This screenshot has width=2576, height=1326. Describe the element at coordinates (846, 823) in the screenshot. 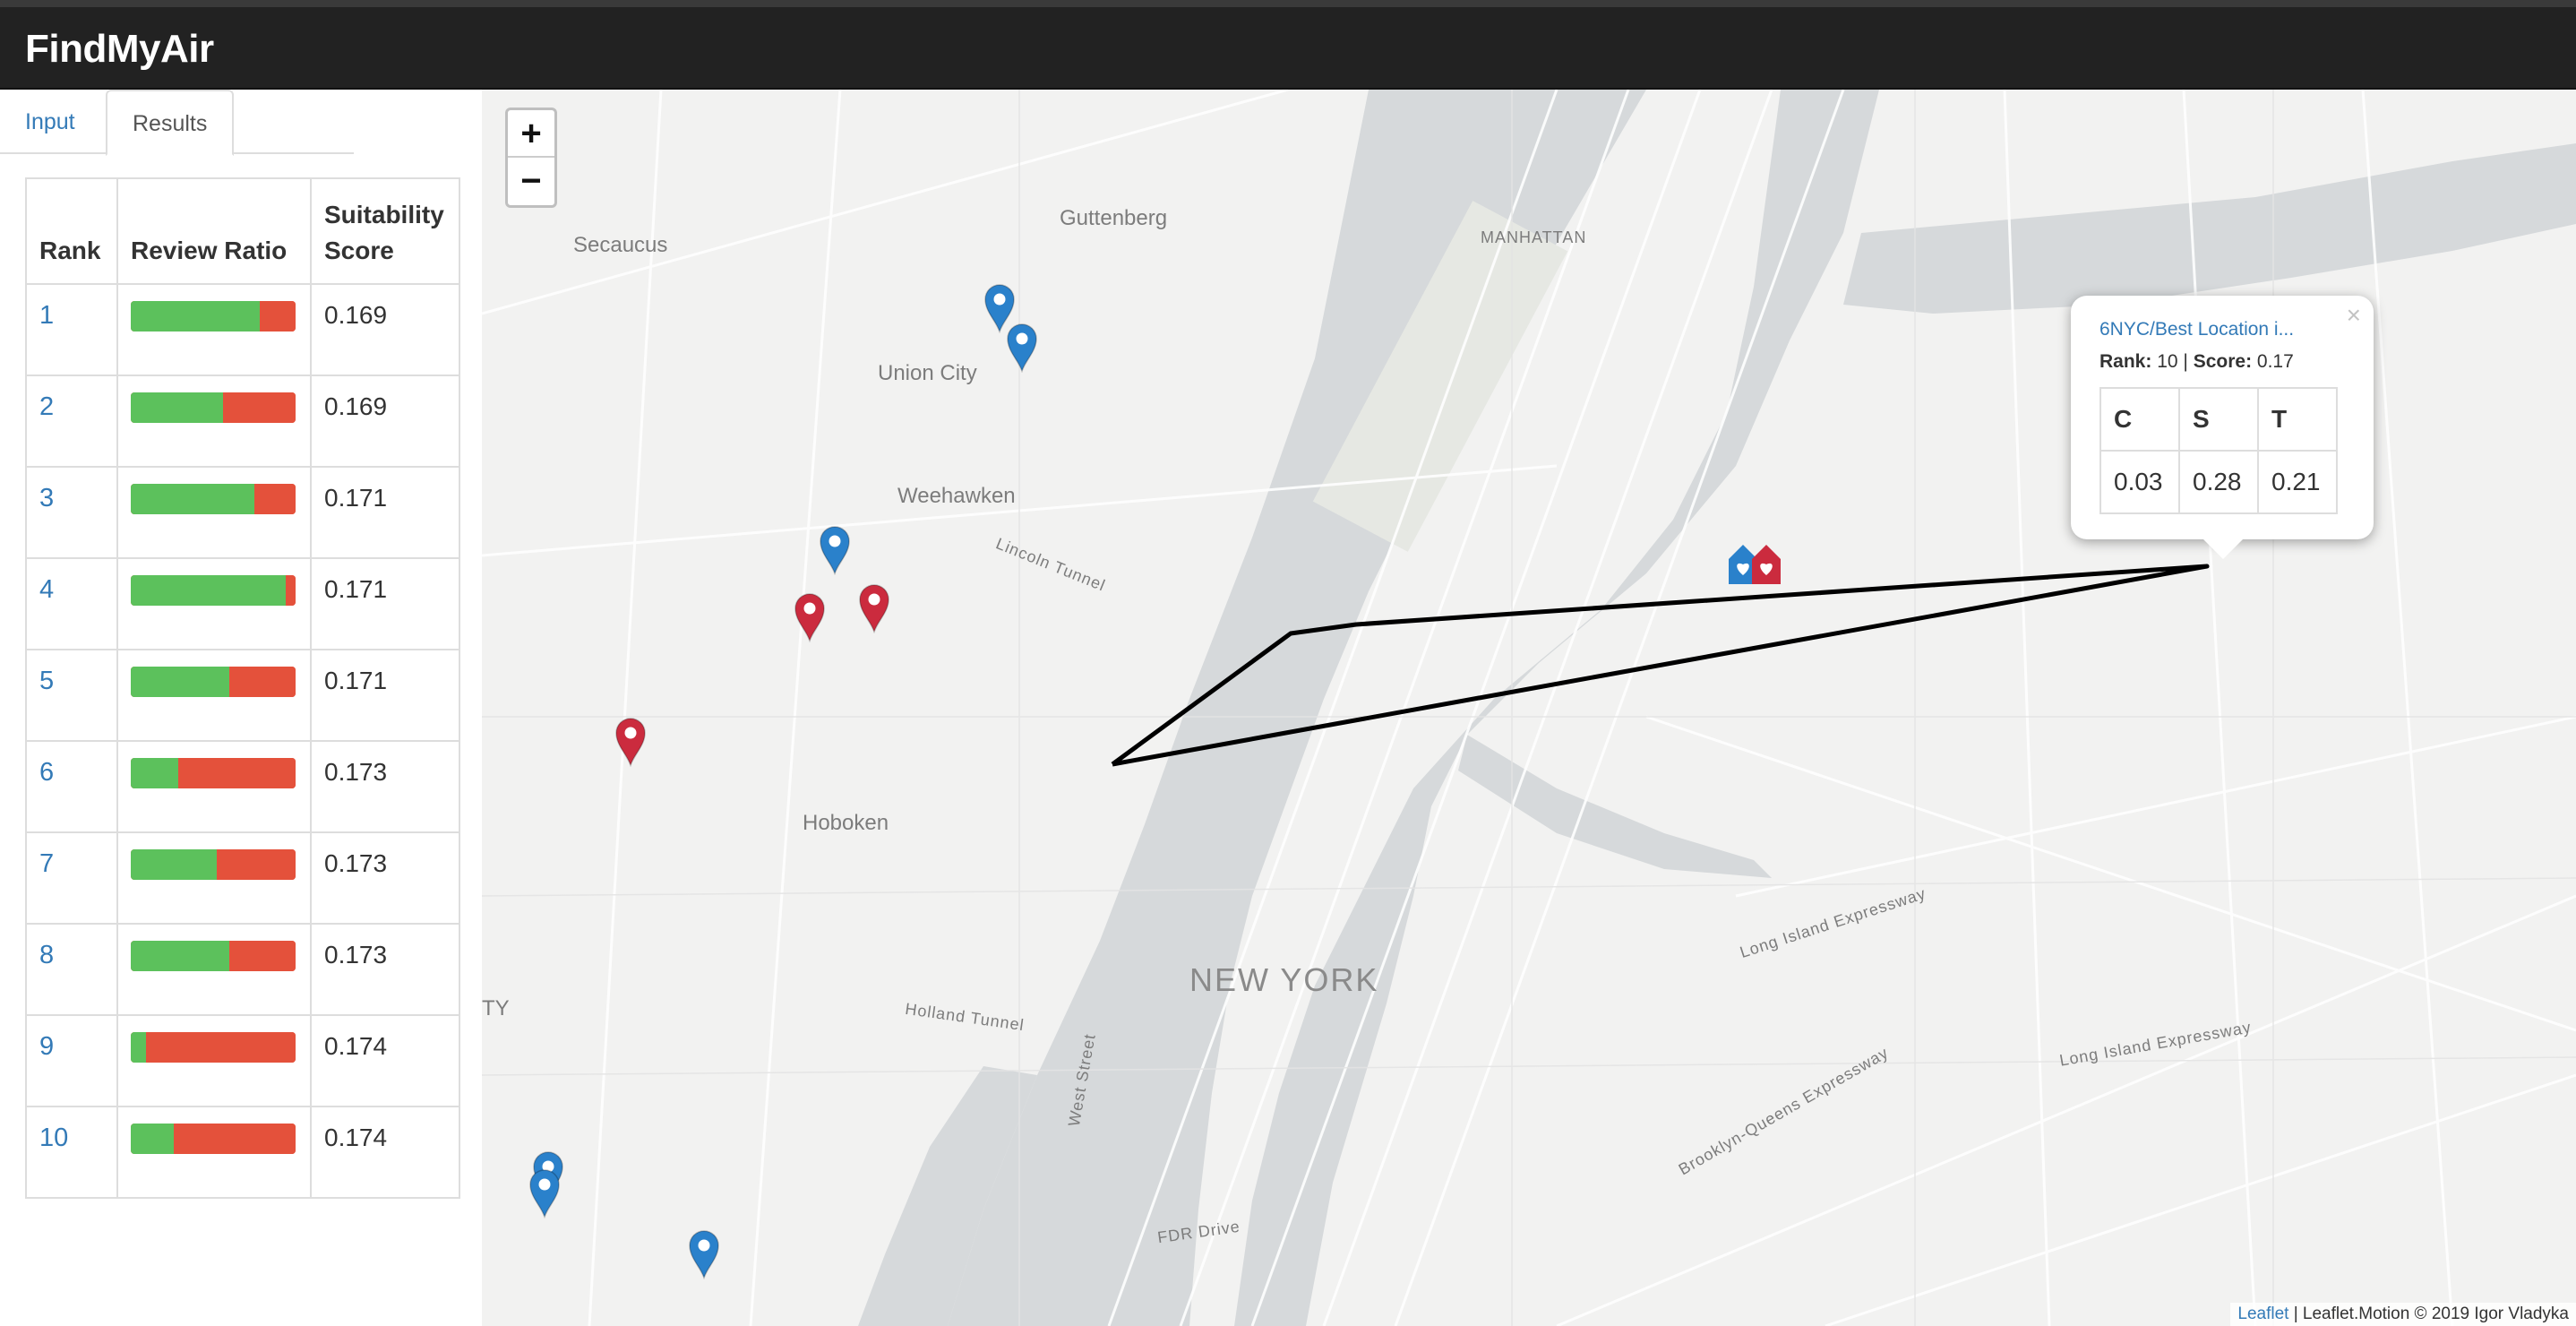

I see `map-label-hoboken: Hoboken` at that location.